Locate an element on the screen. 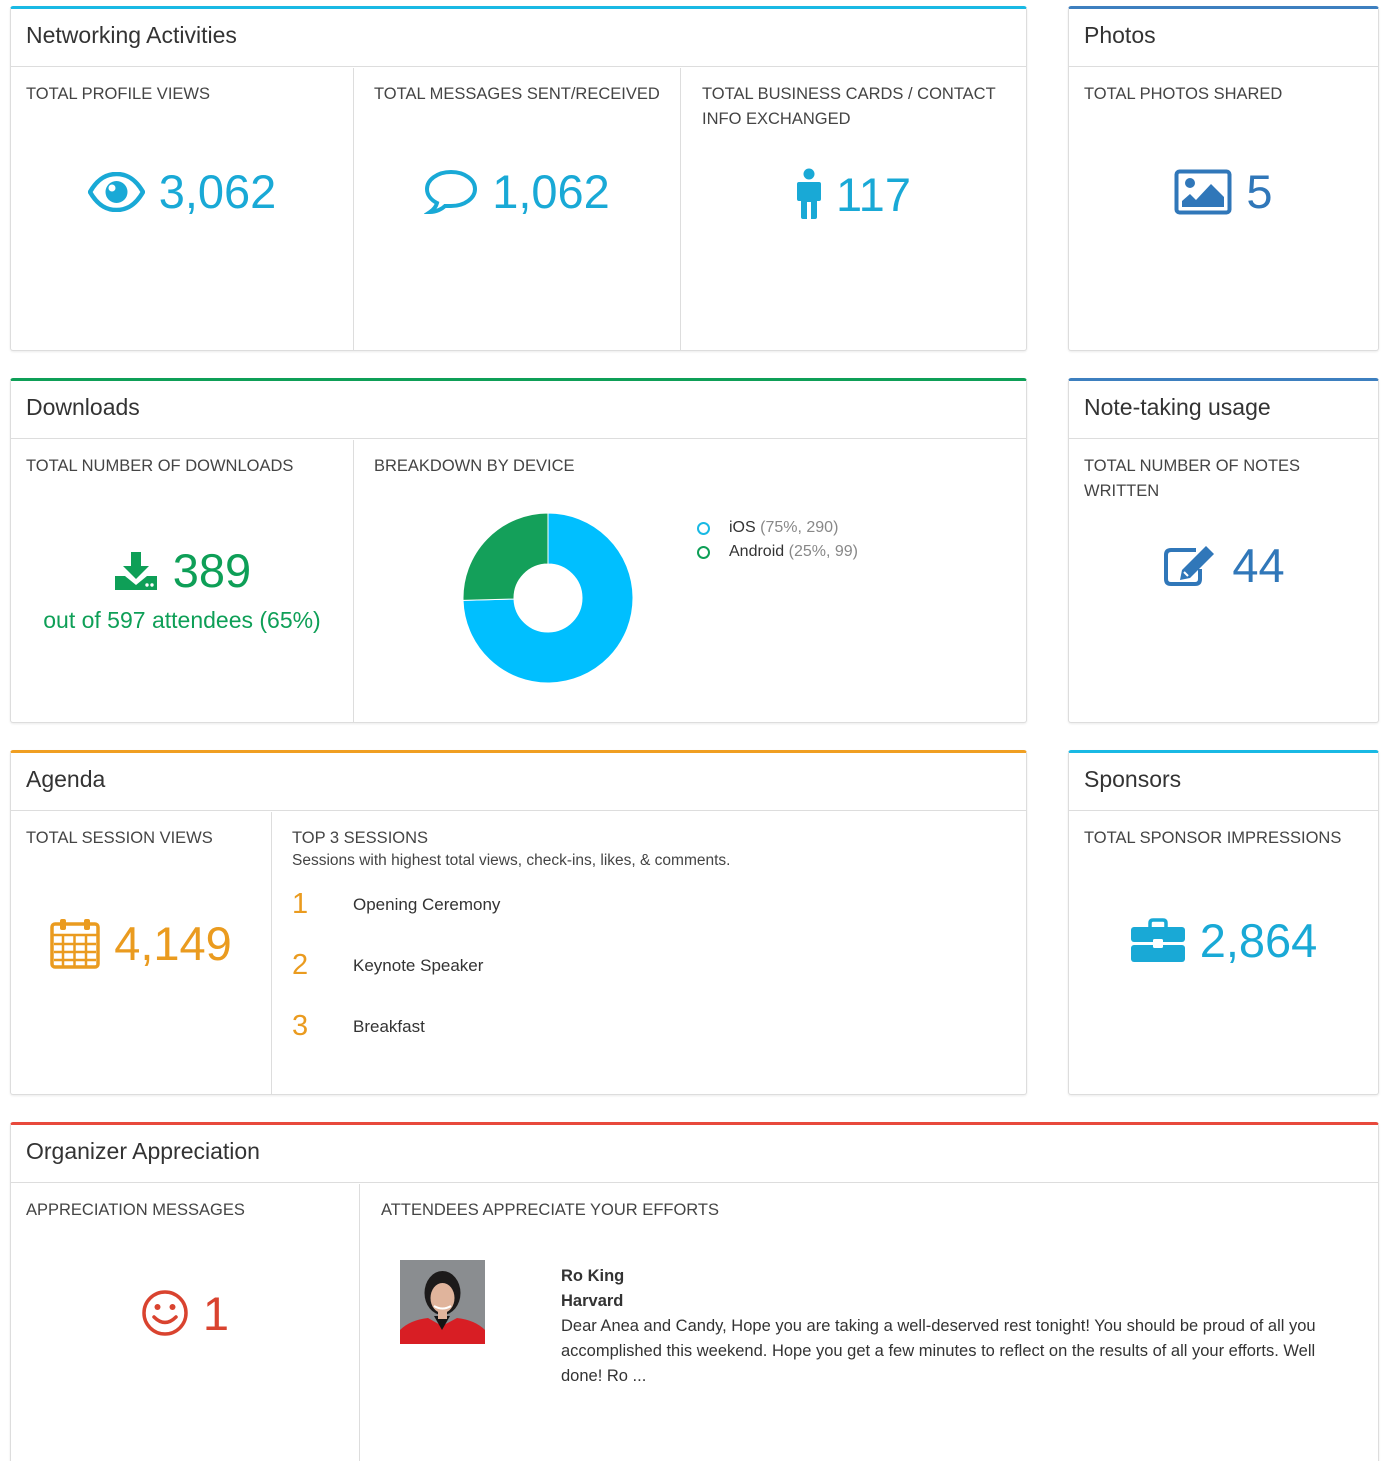 This screenshot has height=1461, width=1384. legend-item-ios: iOS (75%, 290) is located at coordinates (777, 528).